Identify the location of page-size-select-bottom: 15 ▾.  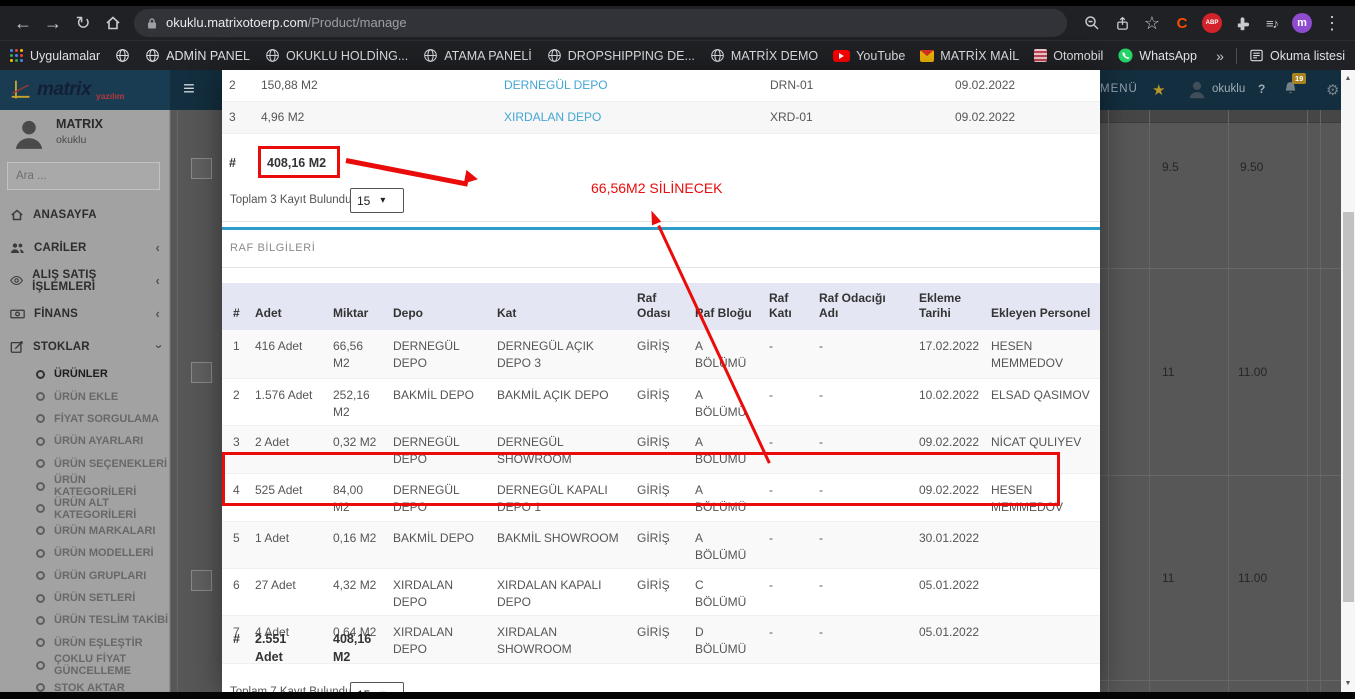
(377, 687).